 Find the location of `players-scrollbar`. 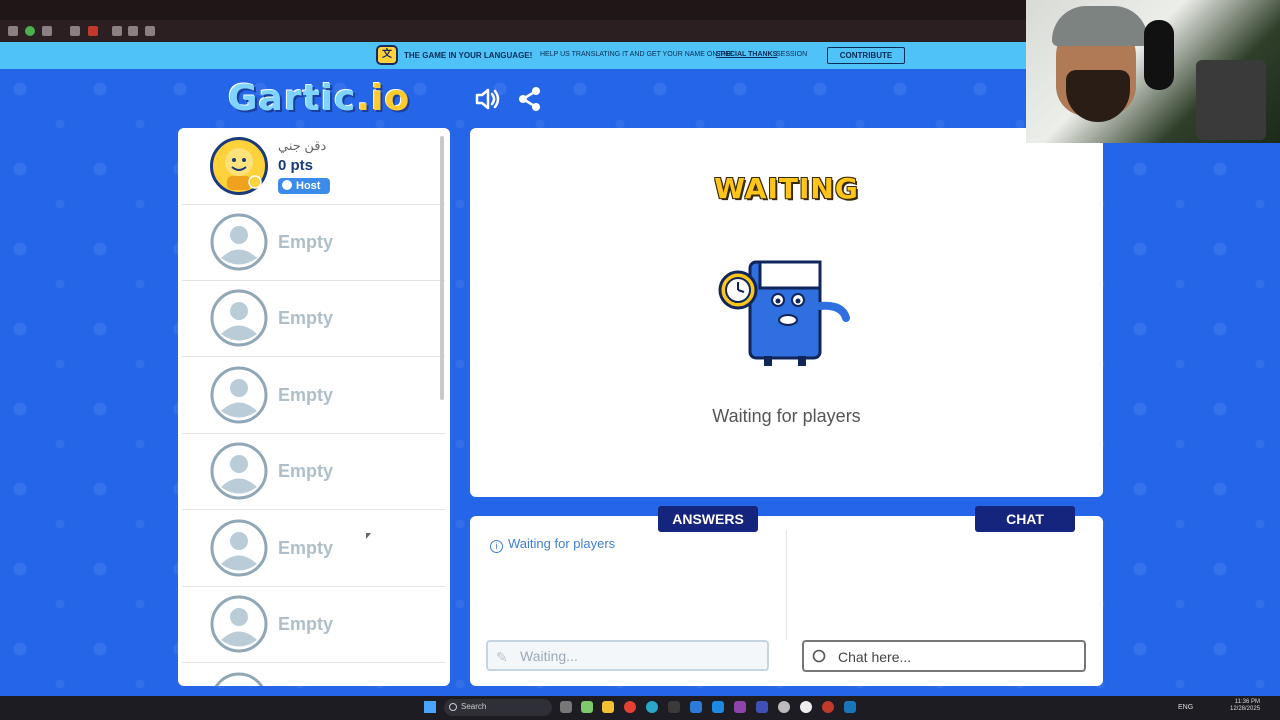

players-scrollbar is located at coordinates (442, 268).